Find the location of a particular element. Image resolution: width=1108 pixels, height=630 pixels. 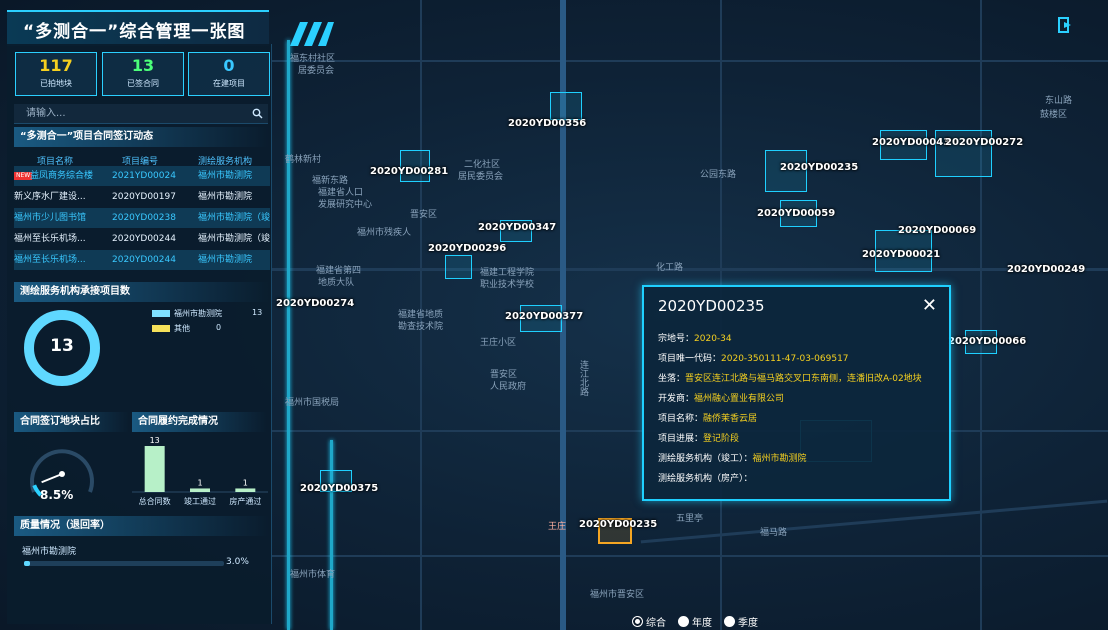

table-row: 福州至长乐机场... 2020YD00244 福州市勘测院 is located at coordinates (142, 260).